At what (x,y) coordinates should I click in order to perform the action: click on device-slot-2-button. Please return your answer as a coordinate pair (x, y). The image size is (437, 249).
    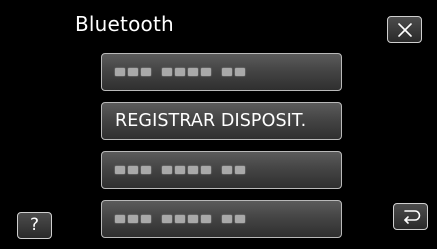
    Looking at the image, I should click on (221, 170).